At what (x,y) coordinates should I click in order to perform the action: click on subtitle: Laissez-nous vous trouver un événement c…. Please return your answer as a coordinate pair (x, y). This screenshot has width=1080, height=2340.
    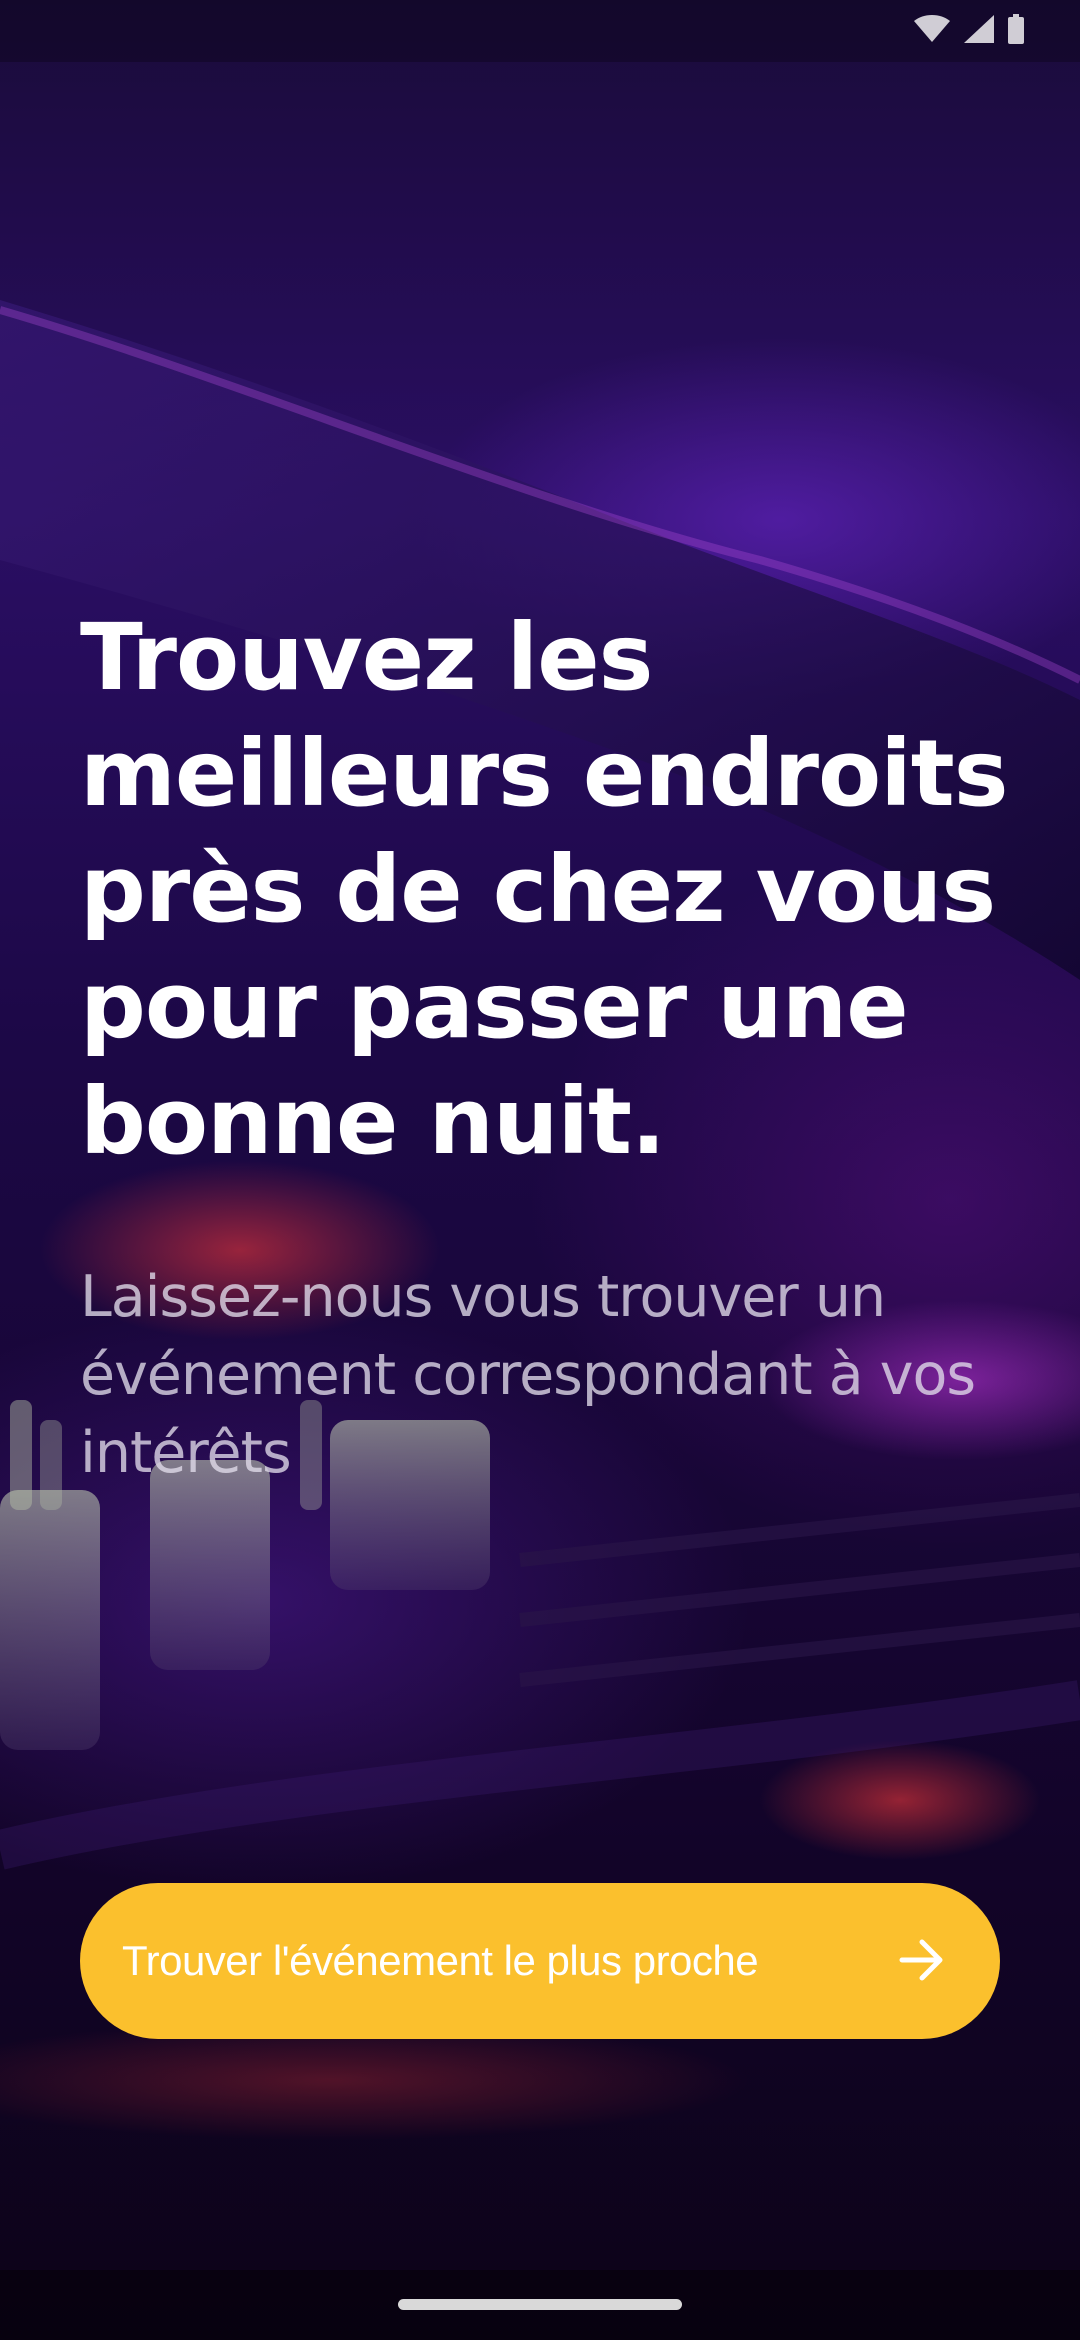
    Looking at the image, I should click on (528, 1375).